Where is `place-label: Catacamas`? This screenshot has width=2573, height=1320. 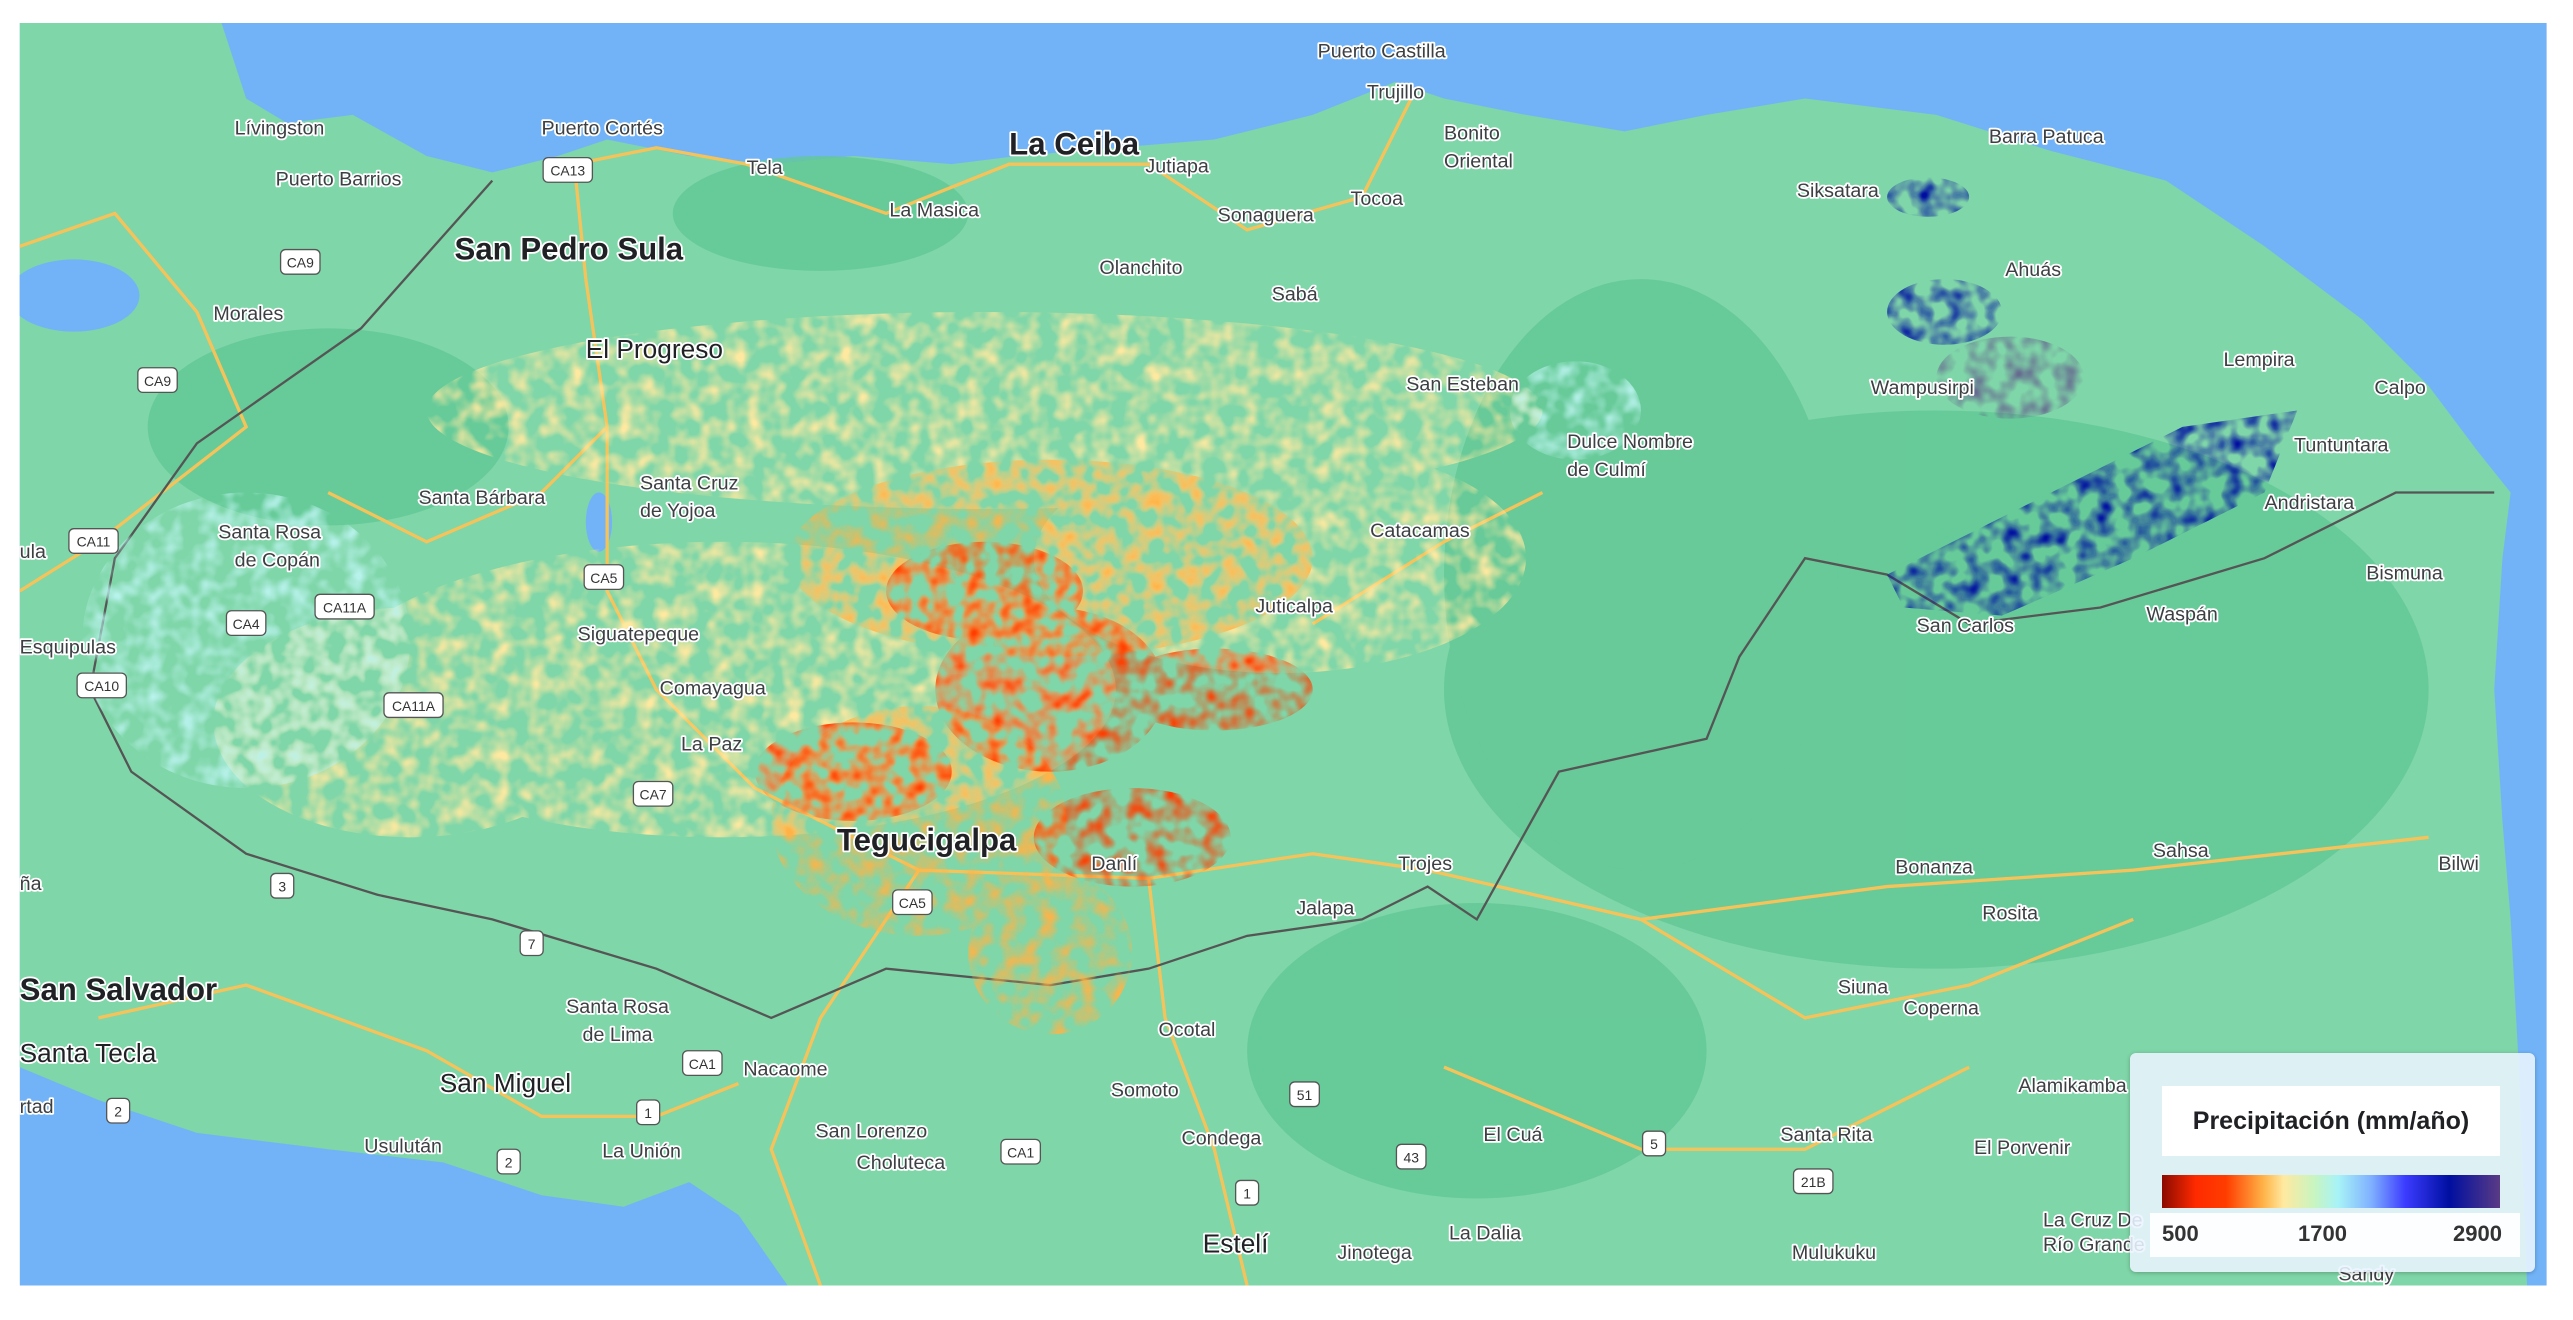 place-label: Catacamas is located at coordinates (1420, 531).